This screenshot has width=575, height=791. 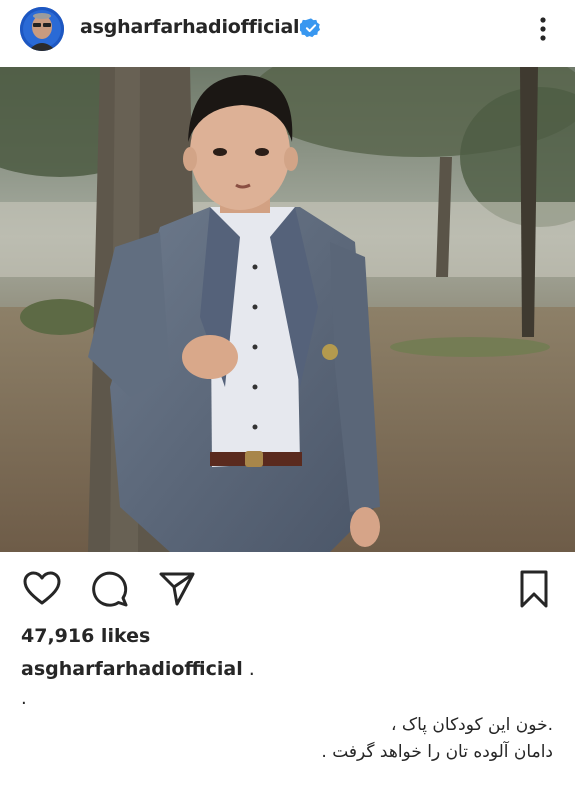 What do you see at coordinates (534, 589) in the screenshot?
I see `bookmark-icon` at bounding box center [534, 589].